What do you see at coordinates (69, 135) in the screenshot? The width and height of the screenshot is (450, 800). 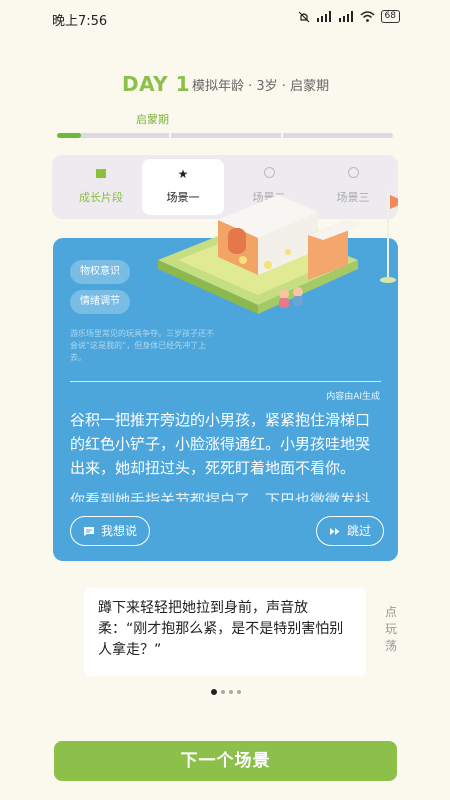 I see `progress-fill` at bounding box center [69, 135].